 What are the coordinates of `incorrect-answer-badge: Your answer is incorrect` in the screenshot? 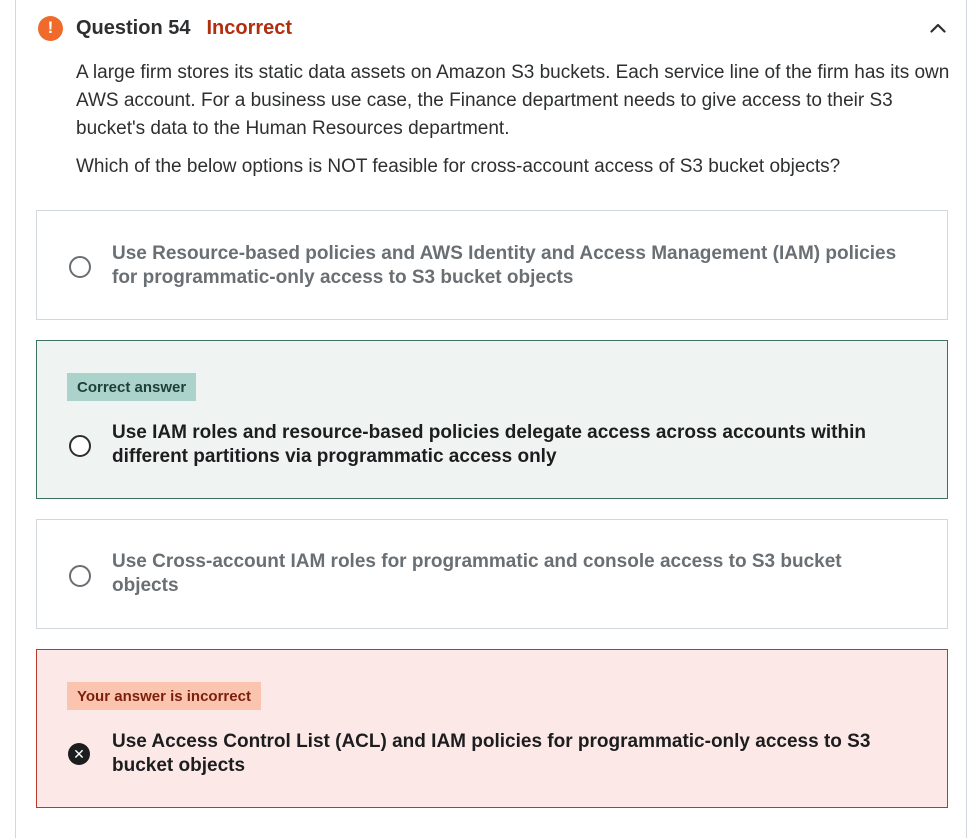 It's located at (164, 696).